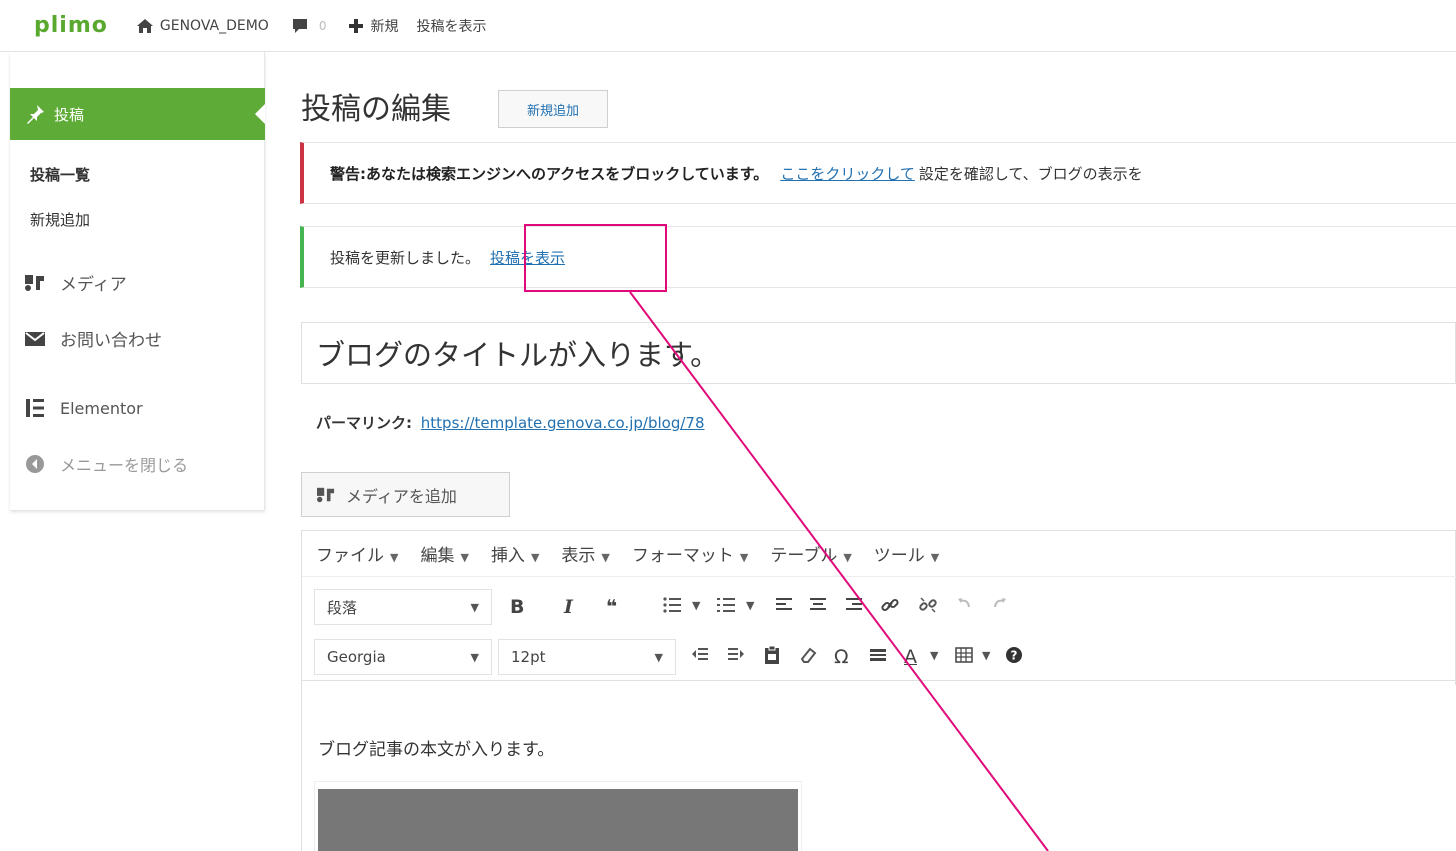 This screenshot has width=1456, height=851. I want to click on annotation-highlight-box, so click(595, 258).